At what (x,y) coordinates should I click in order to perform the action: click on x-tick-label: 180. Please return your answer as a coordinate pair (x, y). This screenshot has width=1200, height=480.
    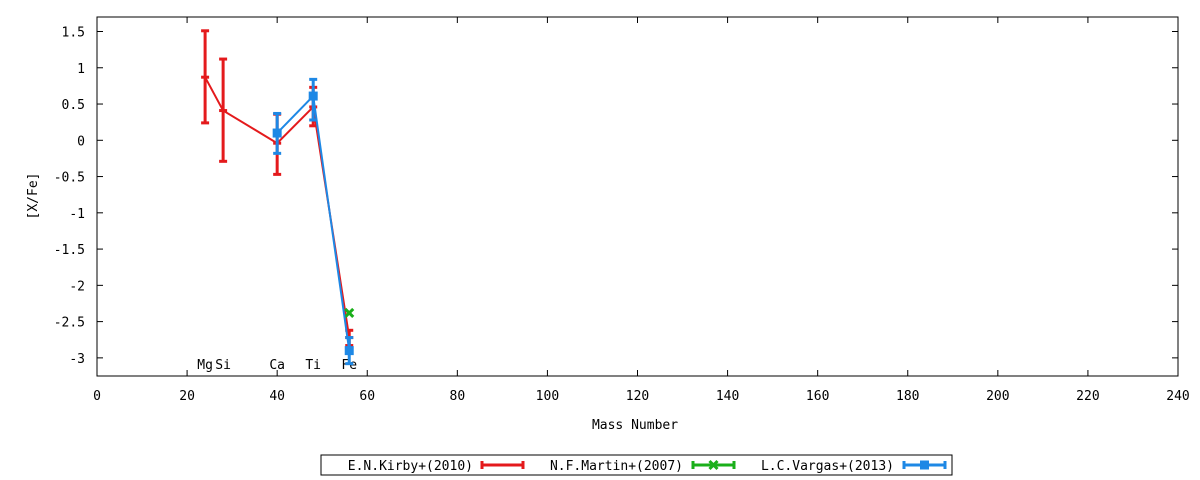
    Looking at the image, I should click on (907, 396).